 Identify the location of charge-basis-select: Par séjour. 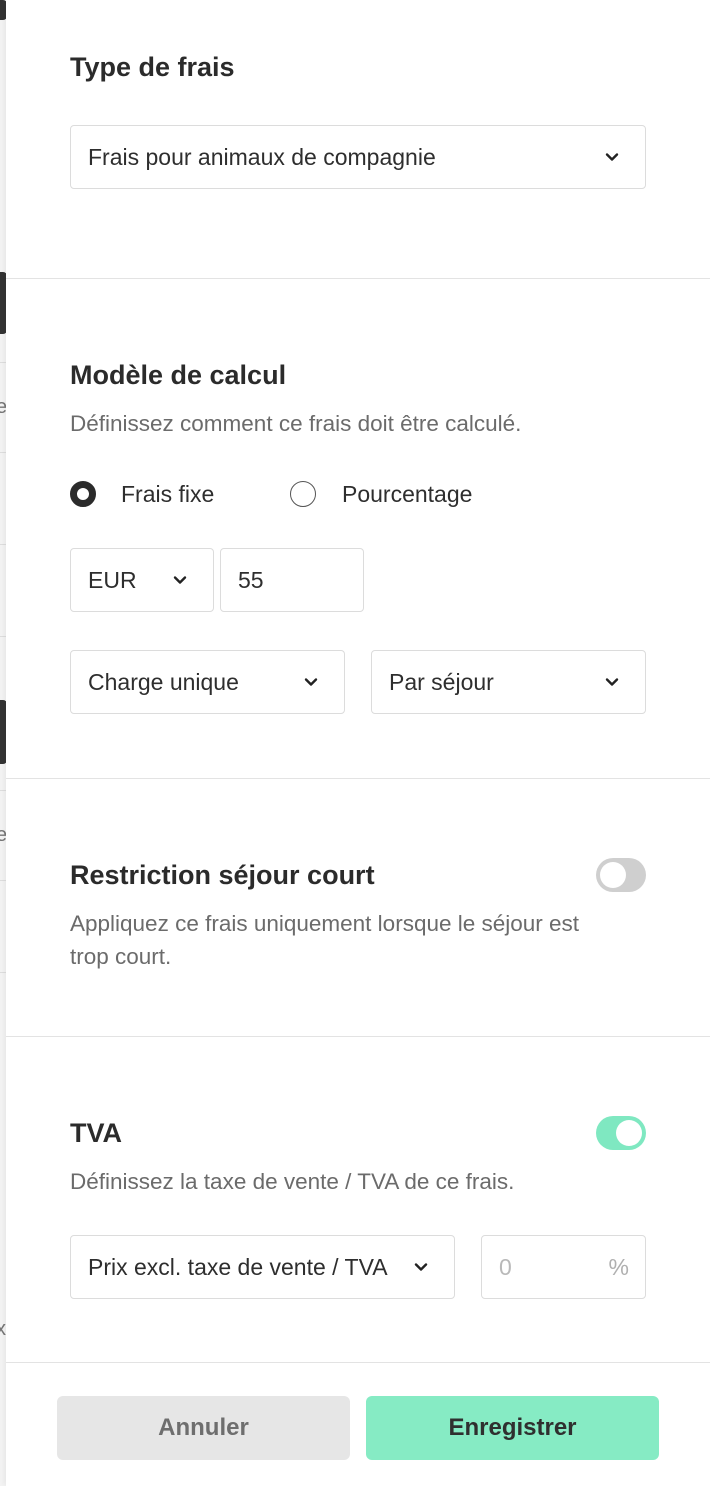
(508, 682).